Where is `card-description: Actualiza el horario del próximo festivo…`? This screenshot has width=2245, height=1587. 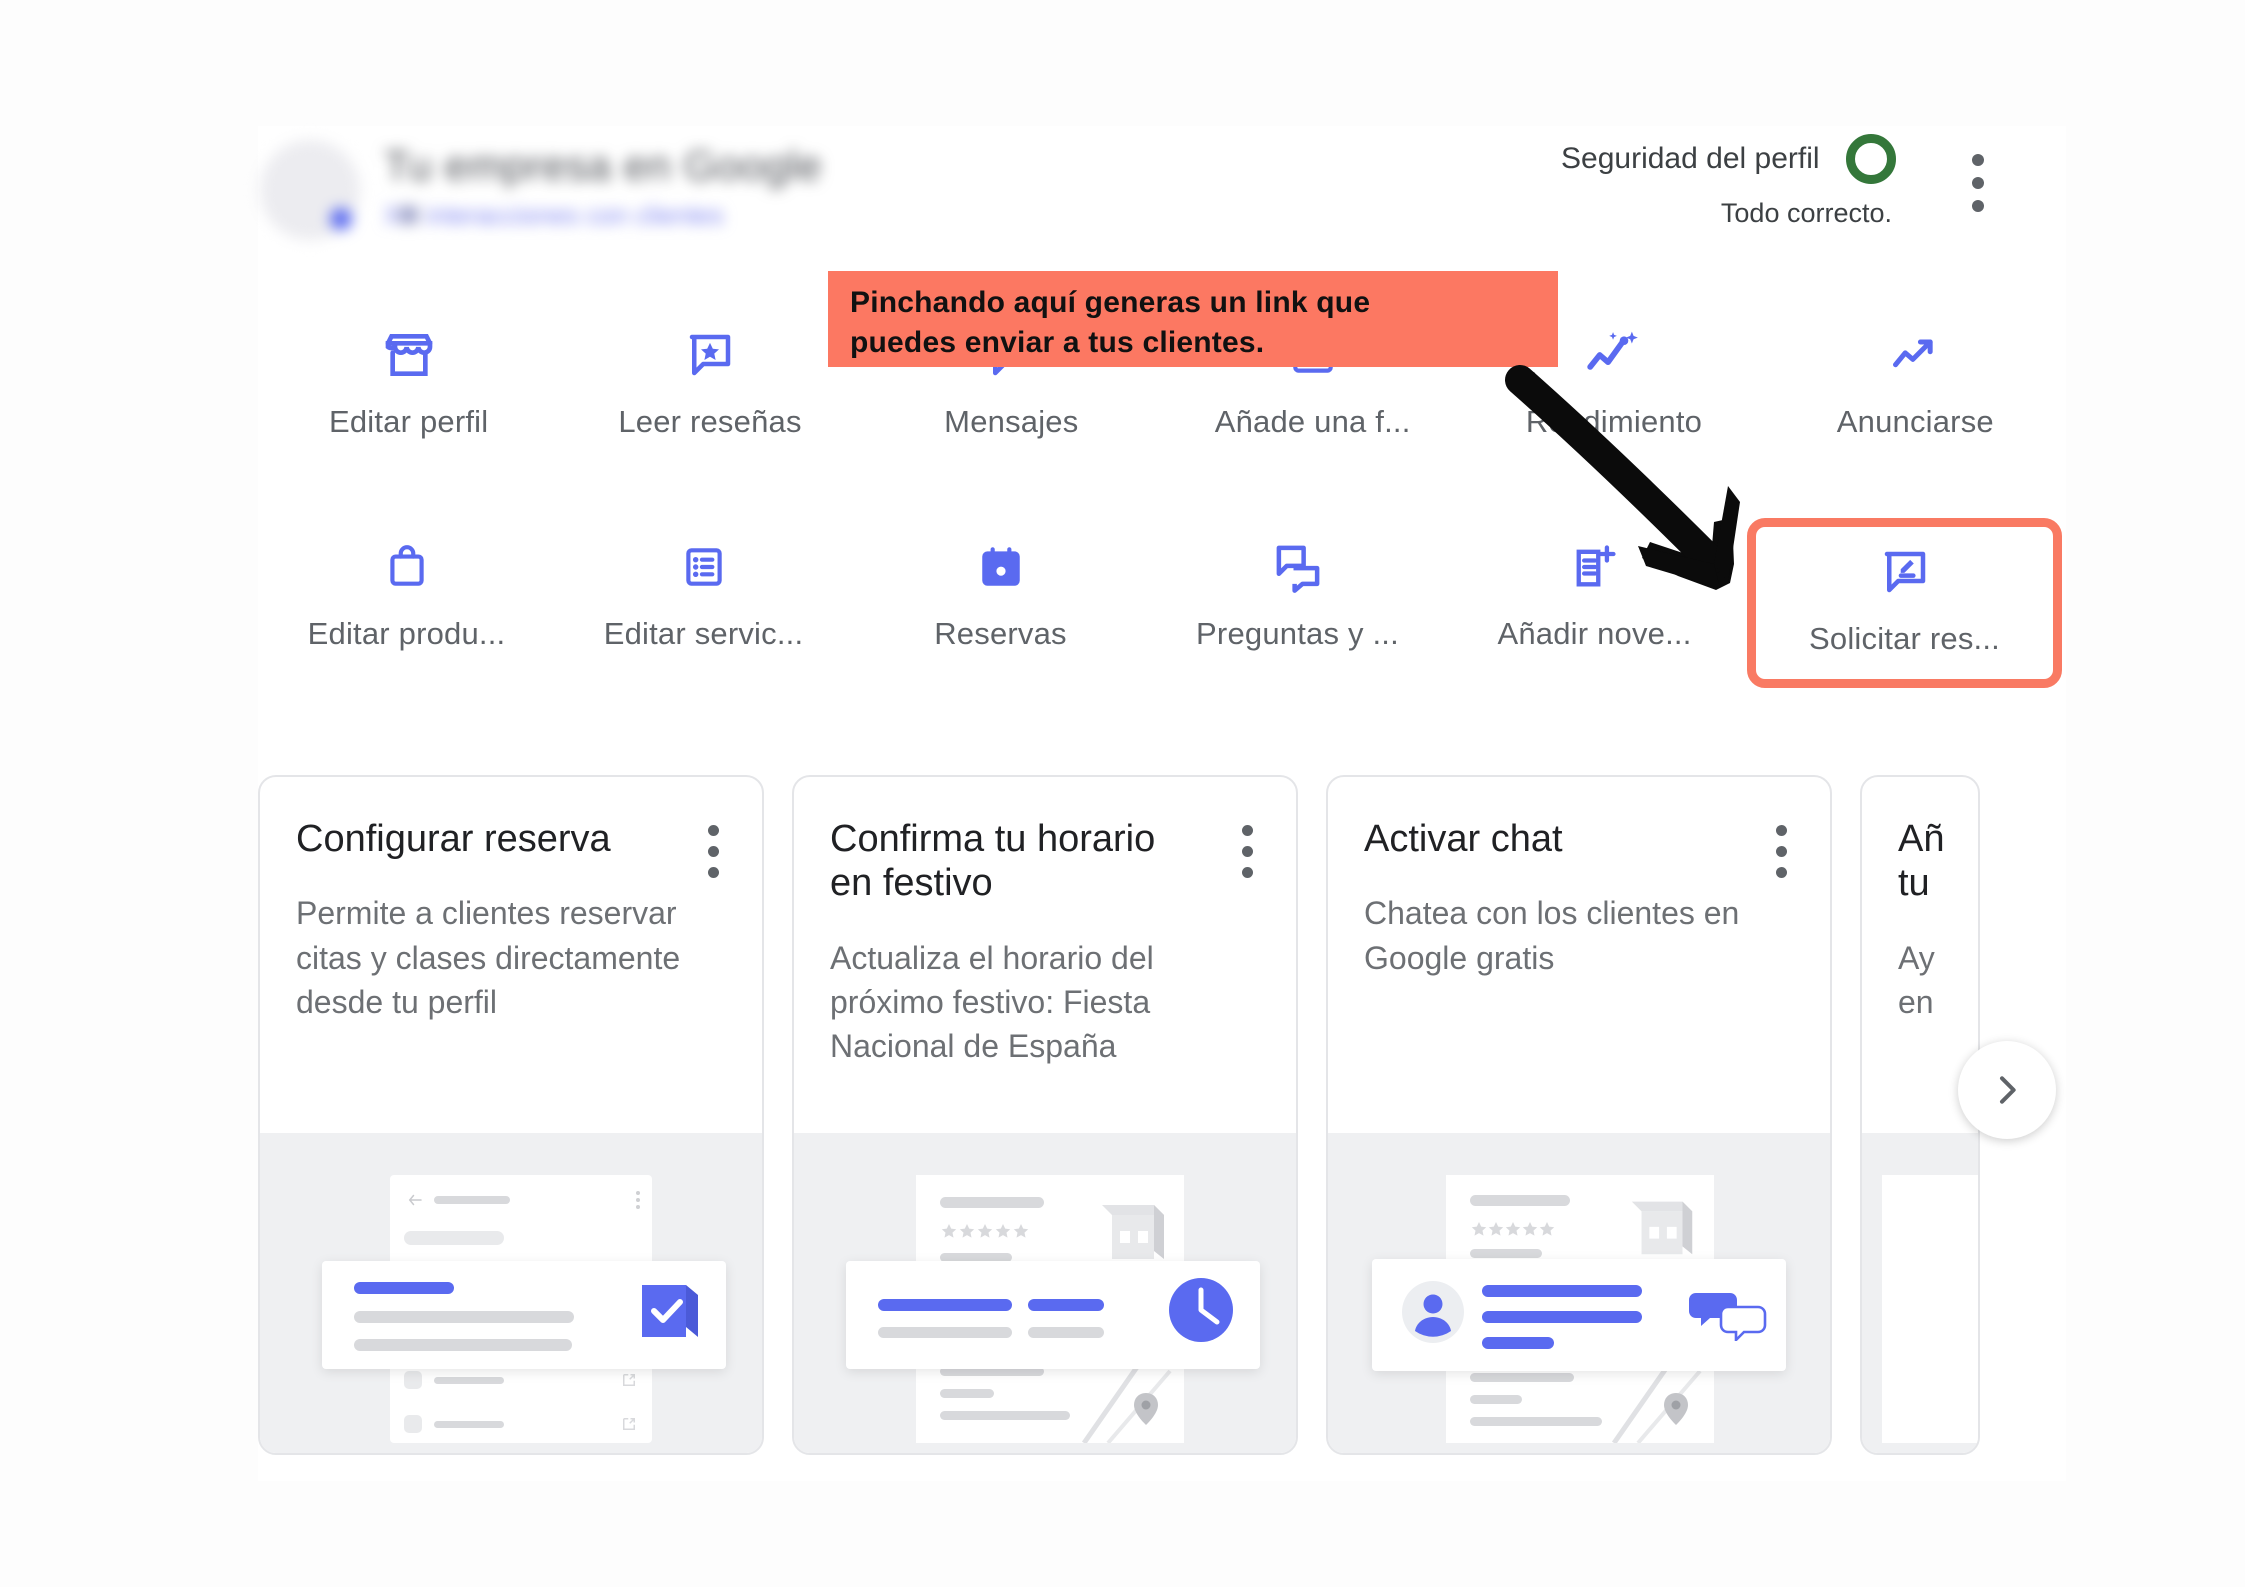 card-description: Actualiza el horario del próximo festivo… is located at coordinates (992, 1002).